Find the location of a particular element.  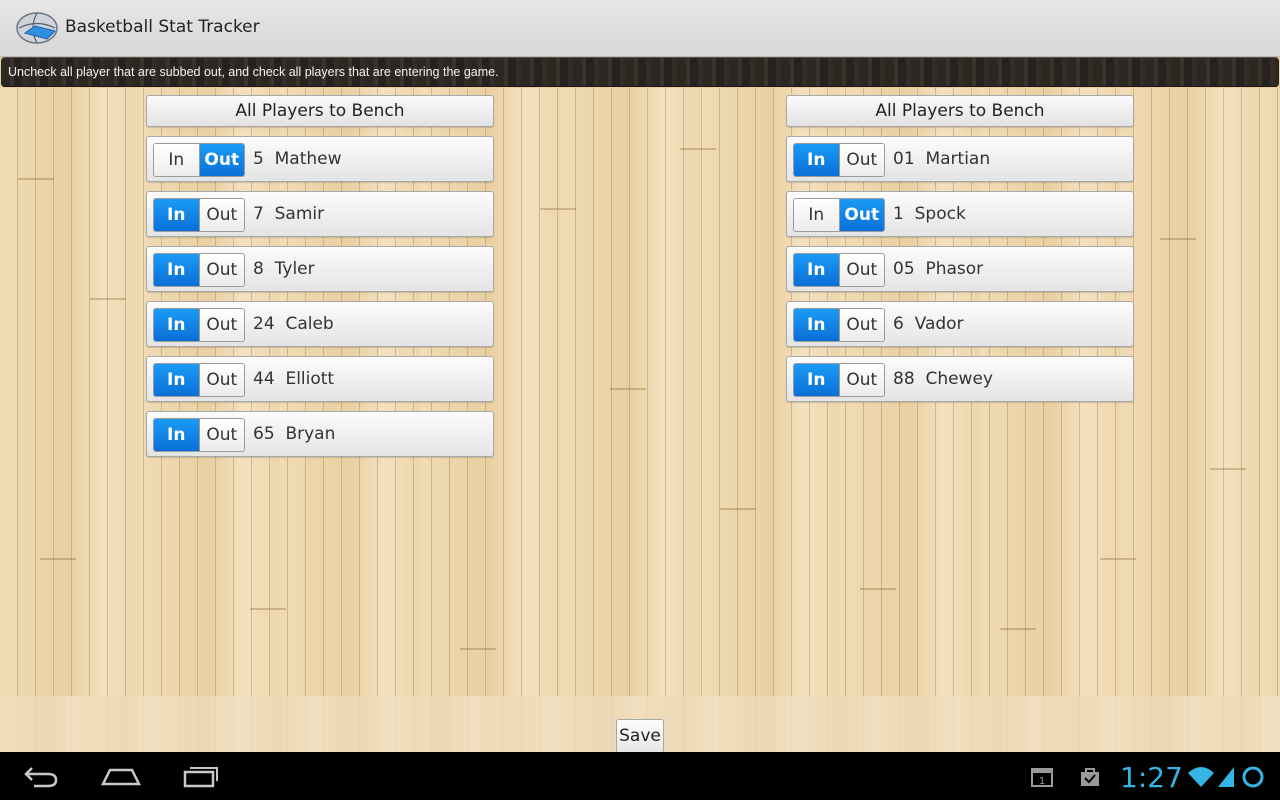

player-number: 24 is located at coordinates (264, 324).